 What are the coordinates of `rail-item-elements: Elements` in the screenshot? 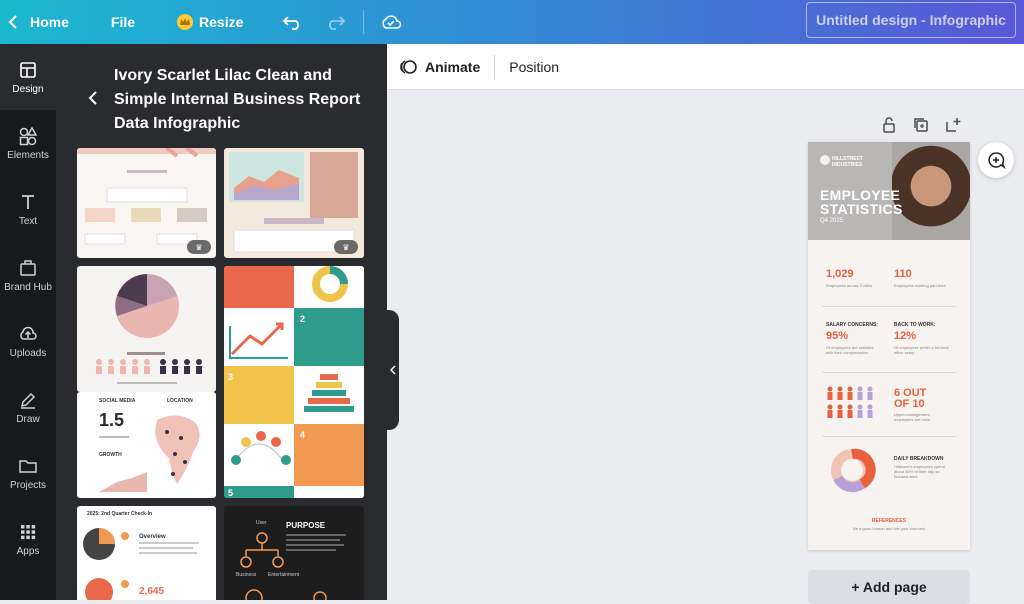 It's located at (28, 143).